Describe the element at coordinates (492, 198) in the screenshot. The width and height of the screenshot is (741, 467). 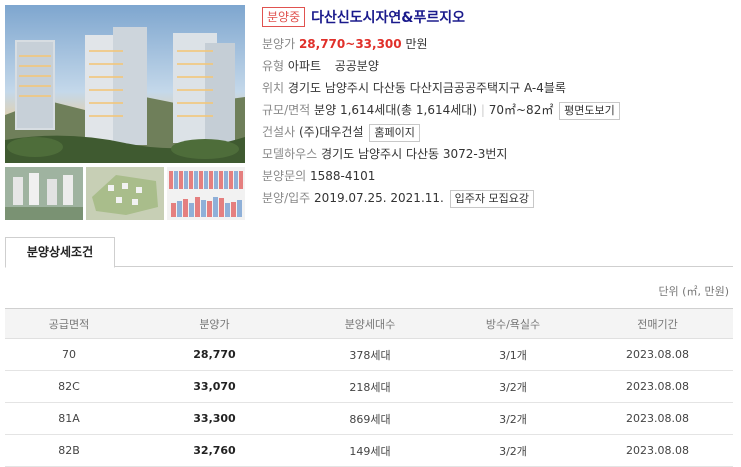
I see `notice-button: 입주자 모집요강` at that location.